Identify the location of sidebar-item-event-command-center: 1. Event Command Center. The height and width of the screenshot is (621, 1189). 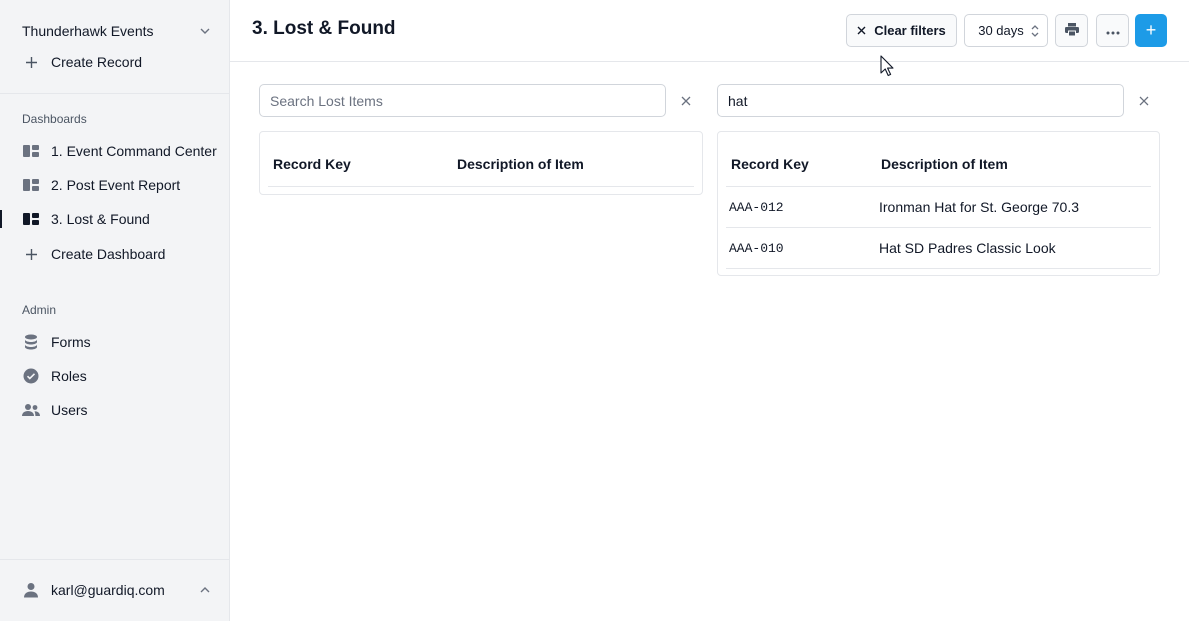
(114, 151).